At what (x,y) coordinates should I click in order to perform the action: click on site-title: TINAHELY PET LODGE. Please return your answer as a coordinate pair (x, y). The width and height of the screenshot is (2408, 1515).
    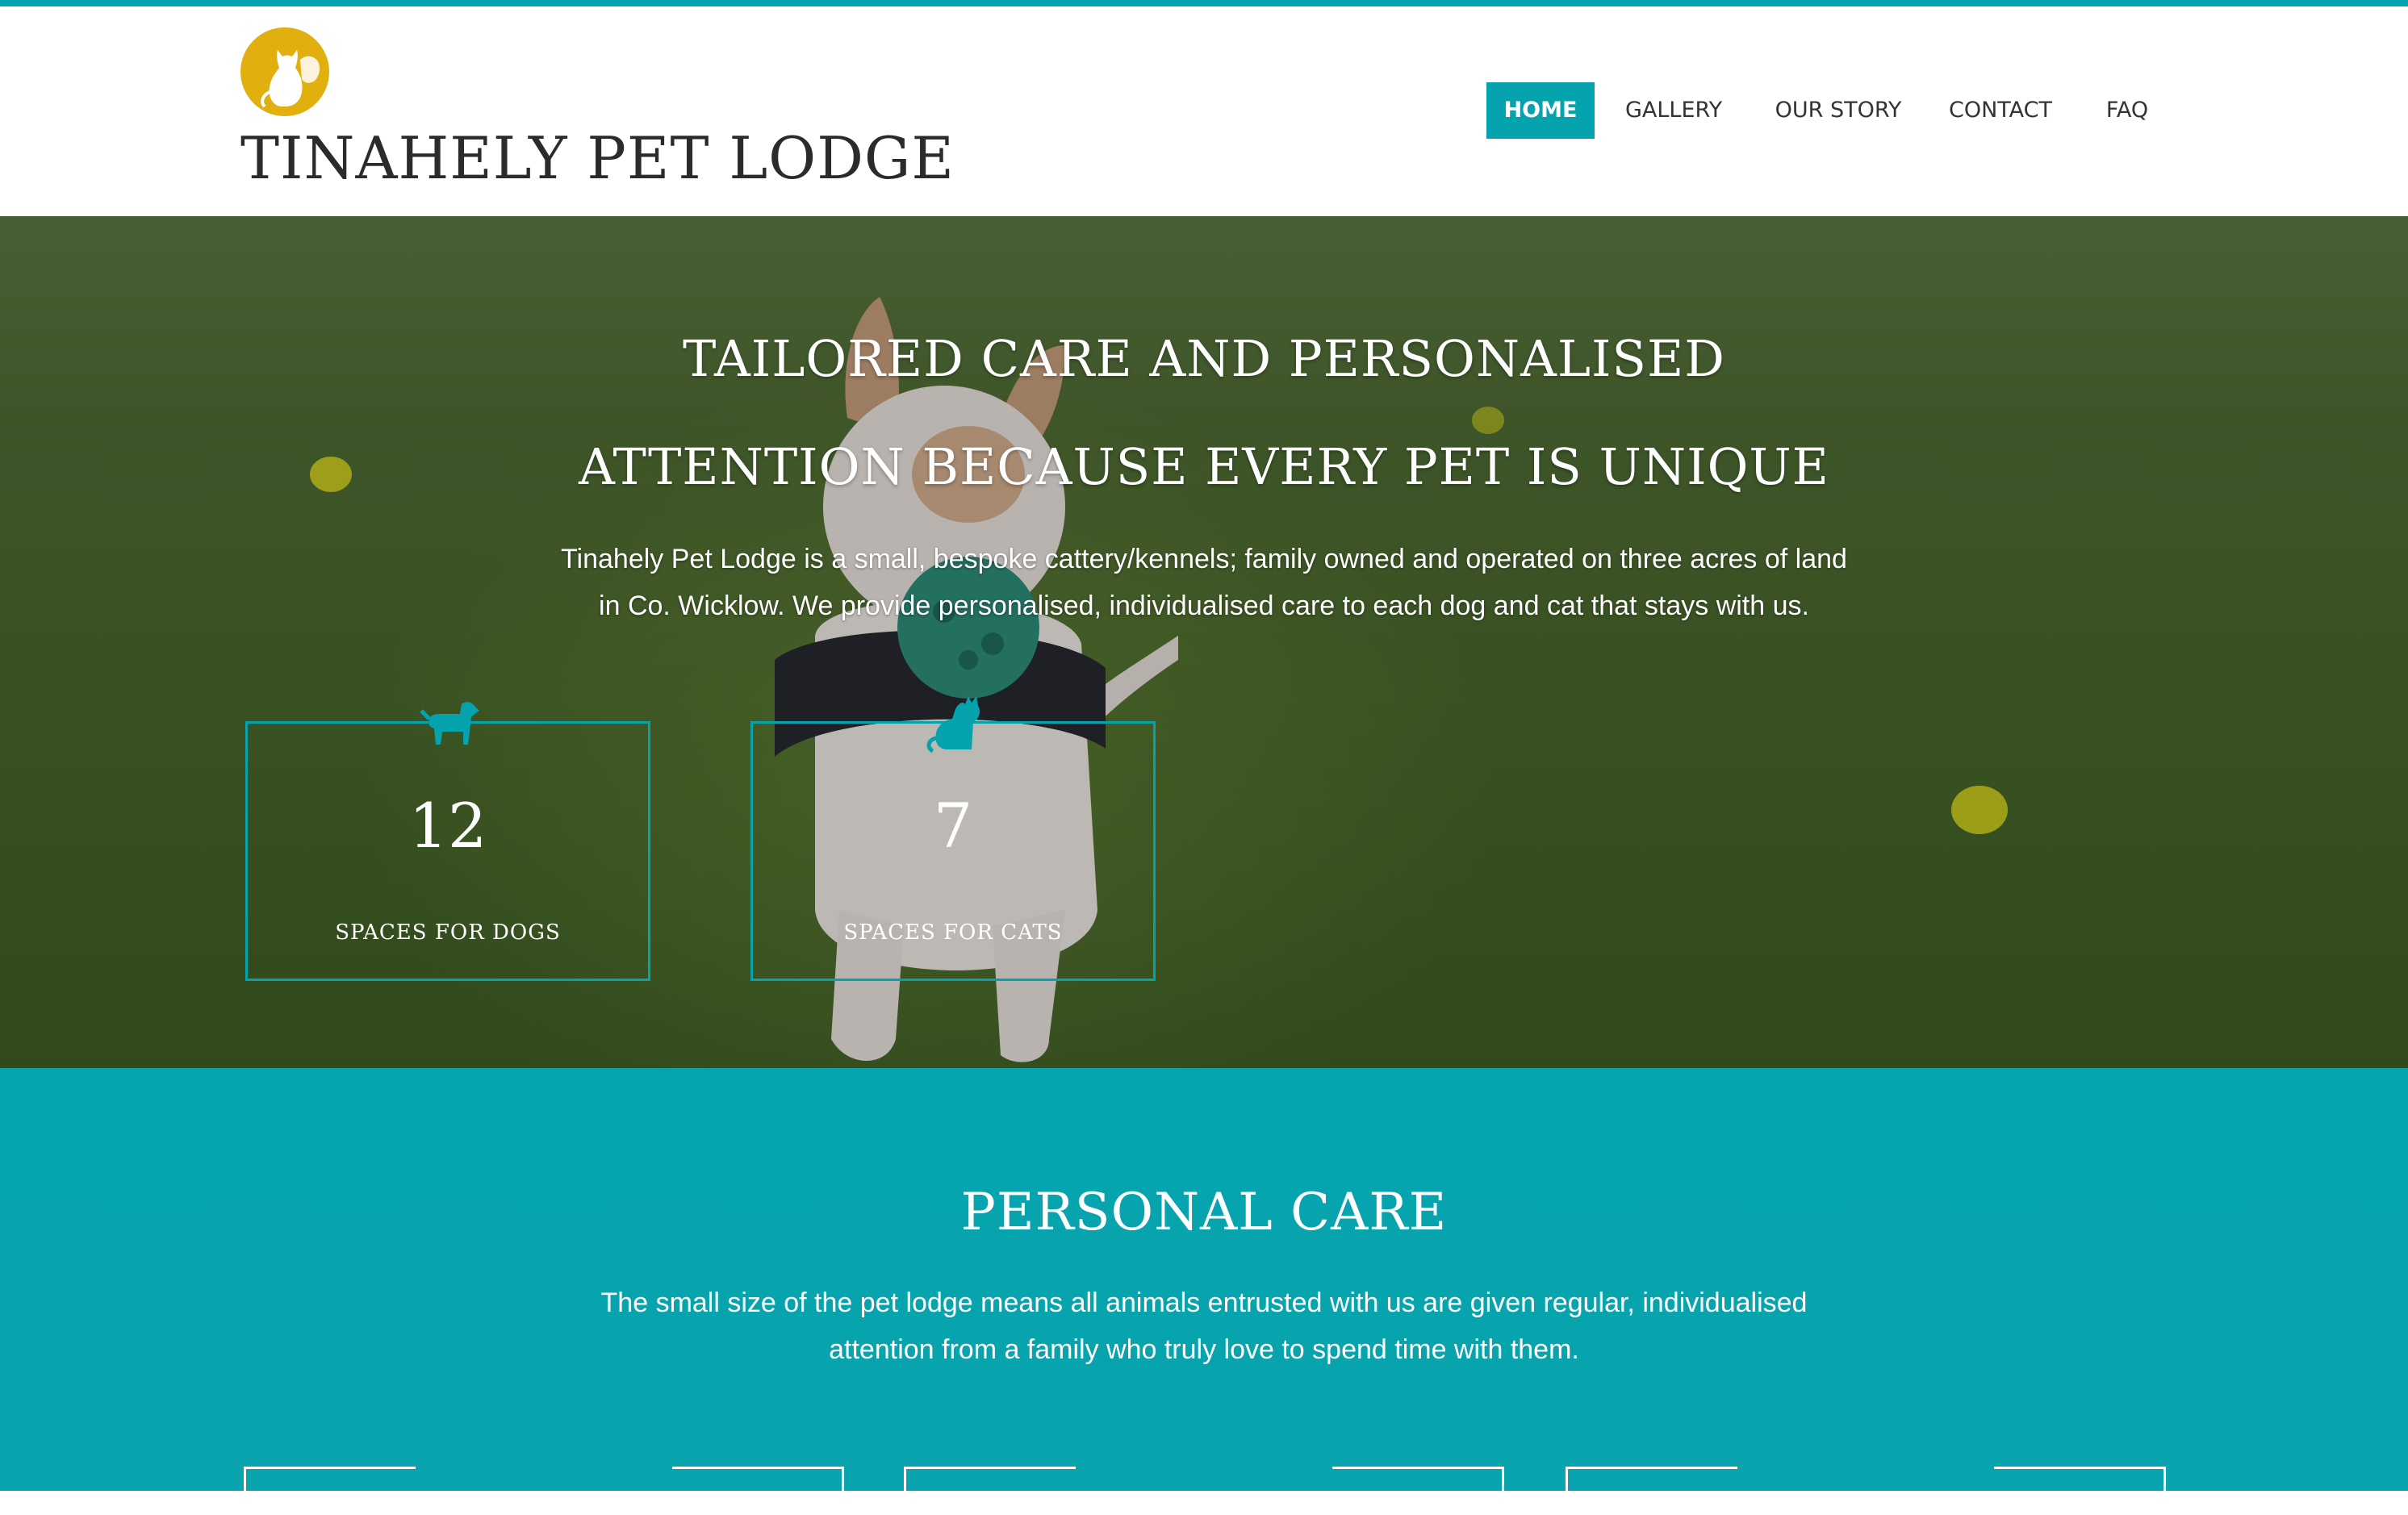
    Looking at the image, I should click on (597, 158).